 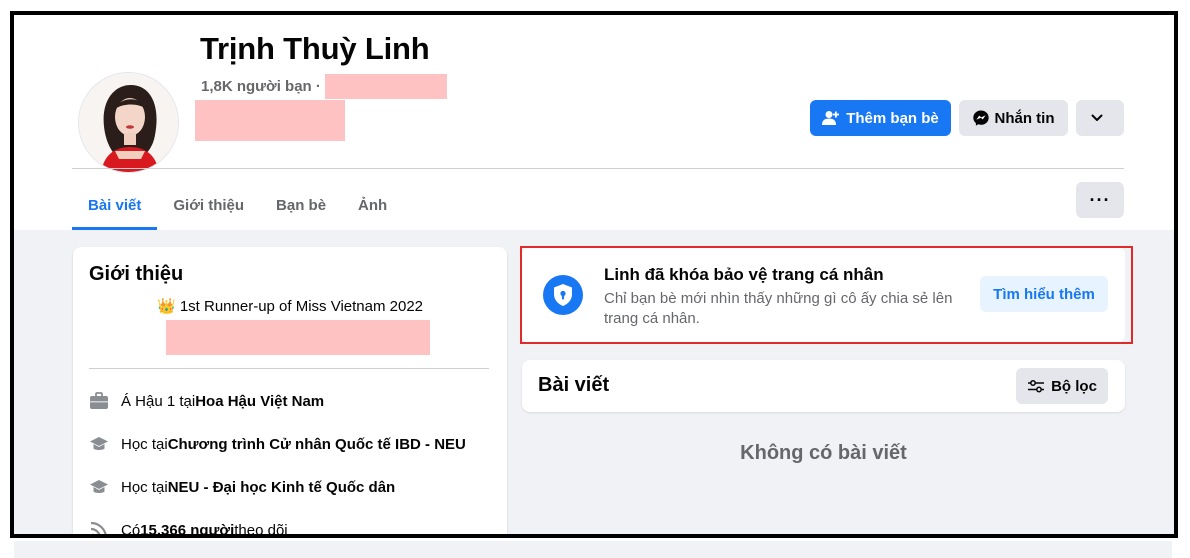 I want to click on tab-about: Giới thiệu, so click(x=208, y=205).